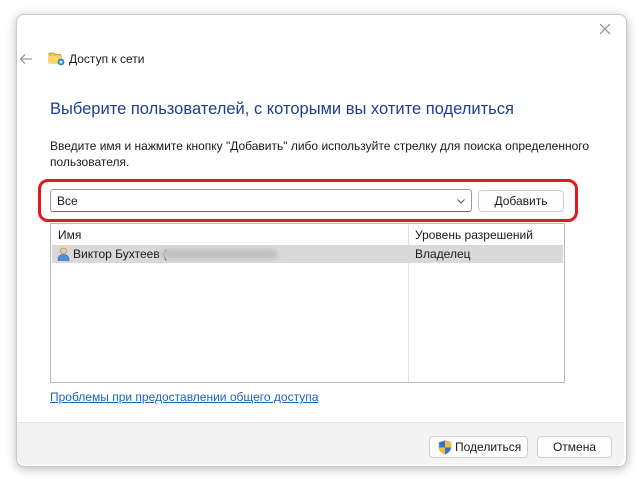 The height and width of the screenshot is (479, 639). What do you see at coordinates (307, 254) in the screenshot?
I see `table-row: Виктор Бухтеев ( Владелец` at bounding box center [307, 254].